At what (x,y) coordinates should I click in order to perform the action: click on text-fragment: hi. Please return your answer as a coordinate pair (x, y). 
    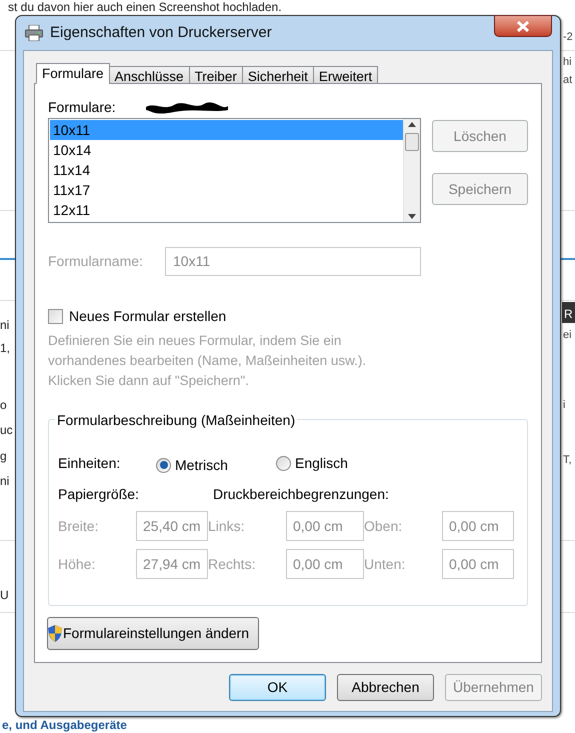
    Looking at the image, I should click on (567, 62).